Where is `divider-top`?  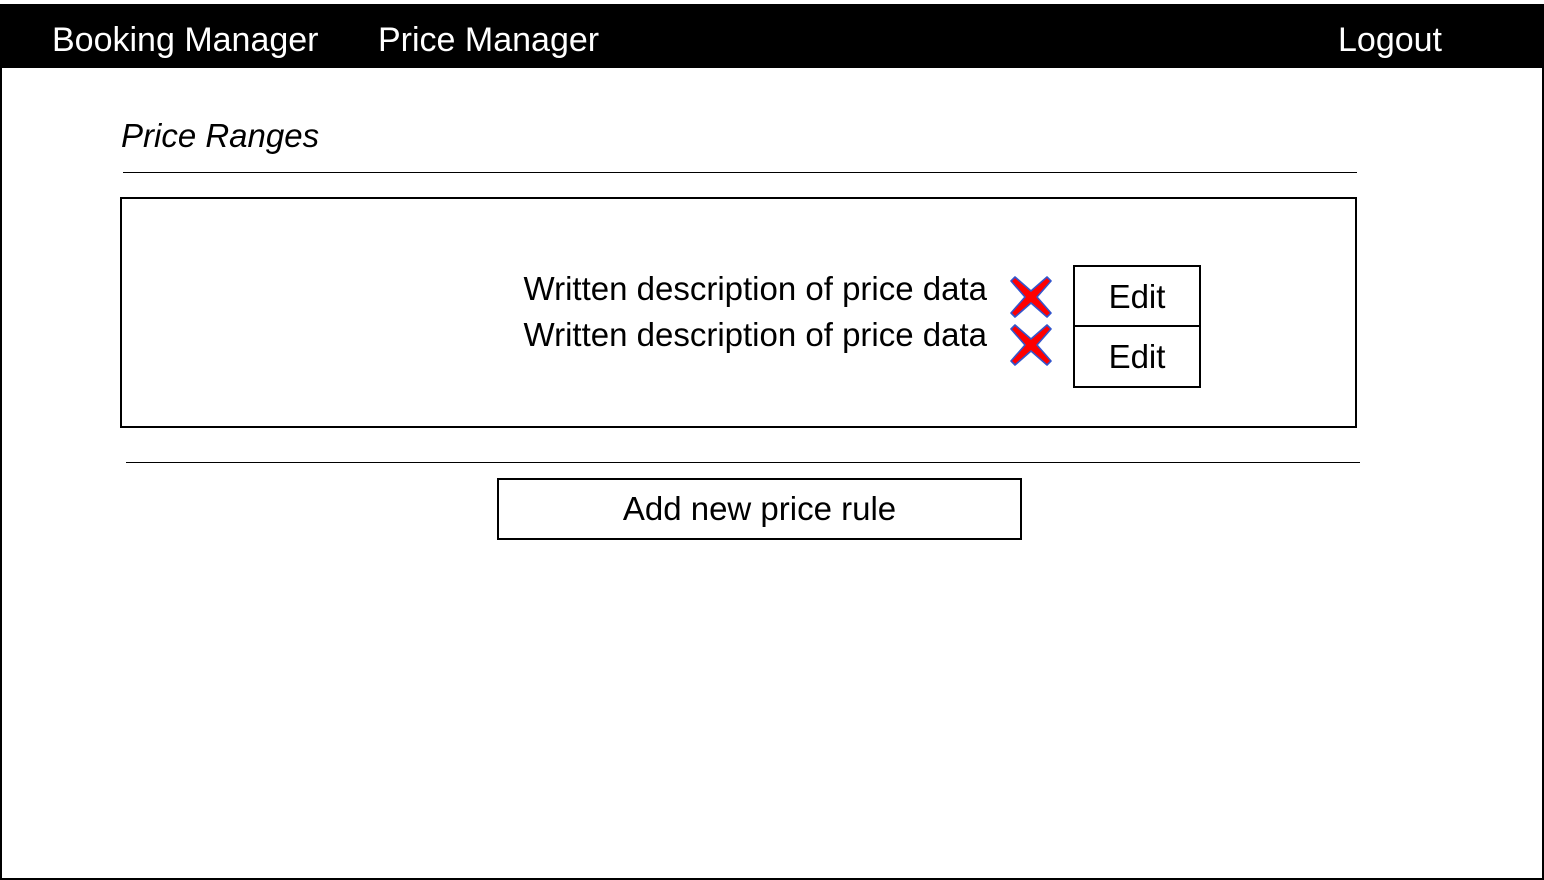
divider-top is located at coordinates (740, 172).